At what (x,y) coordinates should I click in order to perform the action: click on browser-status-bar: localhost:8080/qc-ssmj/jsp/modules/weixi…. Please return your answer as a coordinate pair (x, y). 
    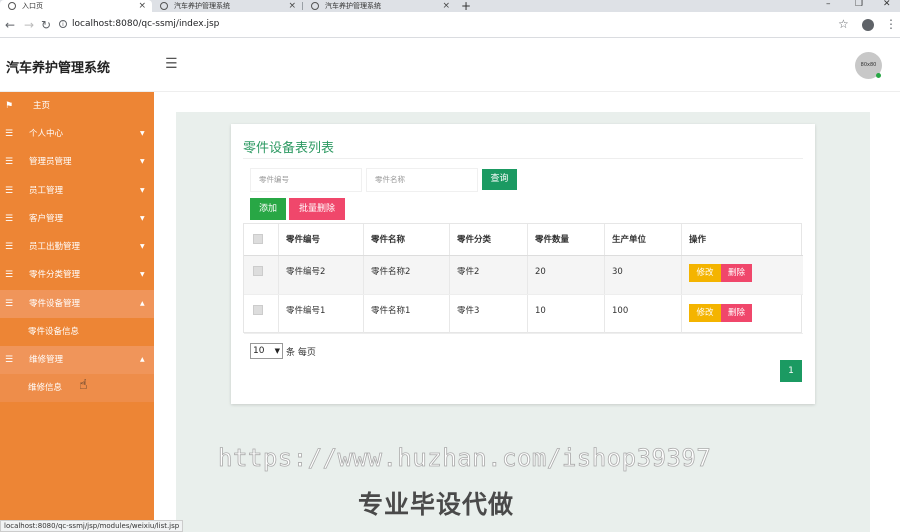
    Looking at the image, I should click on (92, 526).